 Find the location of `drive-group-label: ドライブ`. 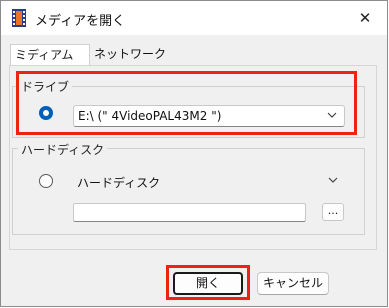

drive-group-label: ドライブ is located at coordinates (45, 86).